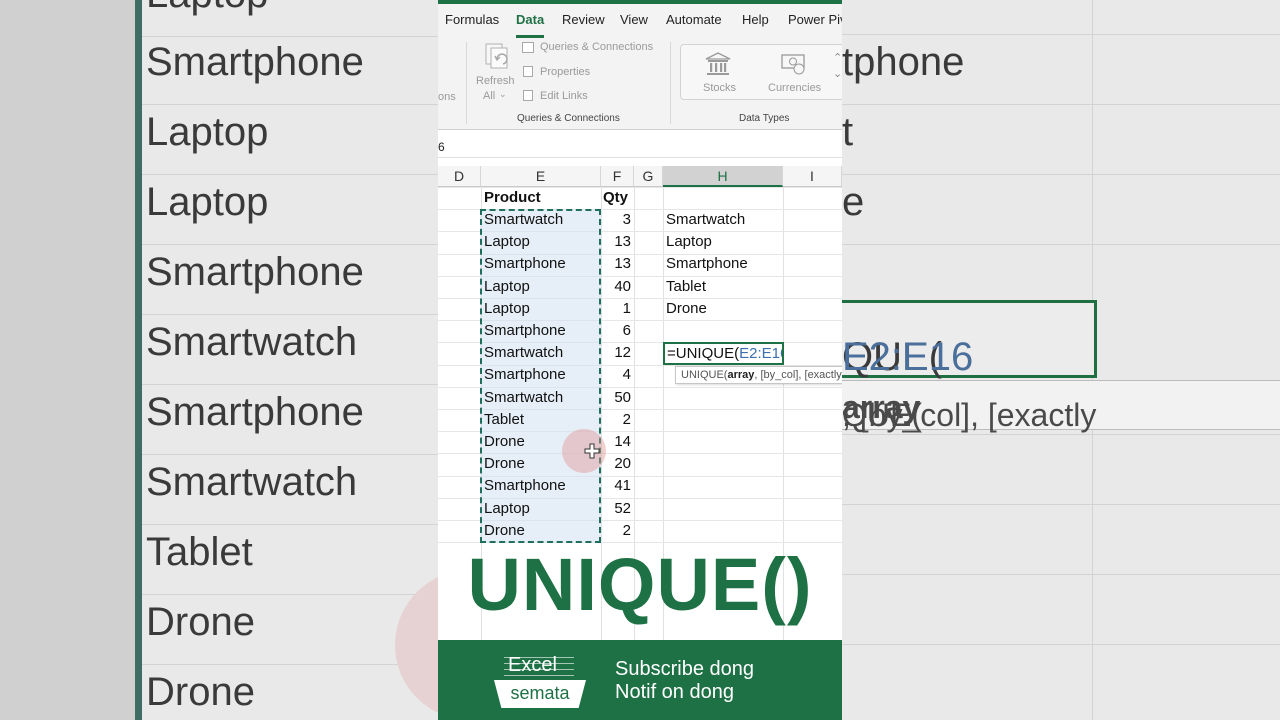 This screenshot has height=720, width=1280. I want to click on properties-button: Properties, so click(565, 72).